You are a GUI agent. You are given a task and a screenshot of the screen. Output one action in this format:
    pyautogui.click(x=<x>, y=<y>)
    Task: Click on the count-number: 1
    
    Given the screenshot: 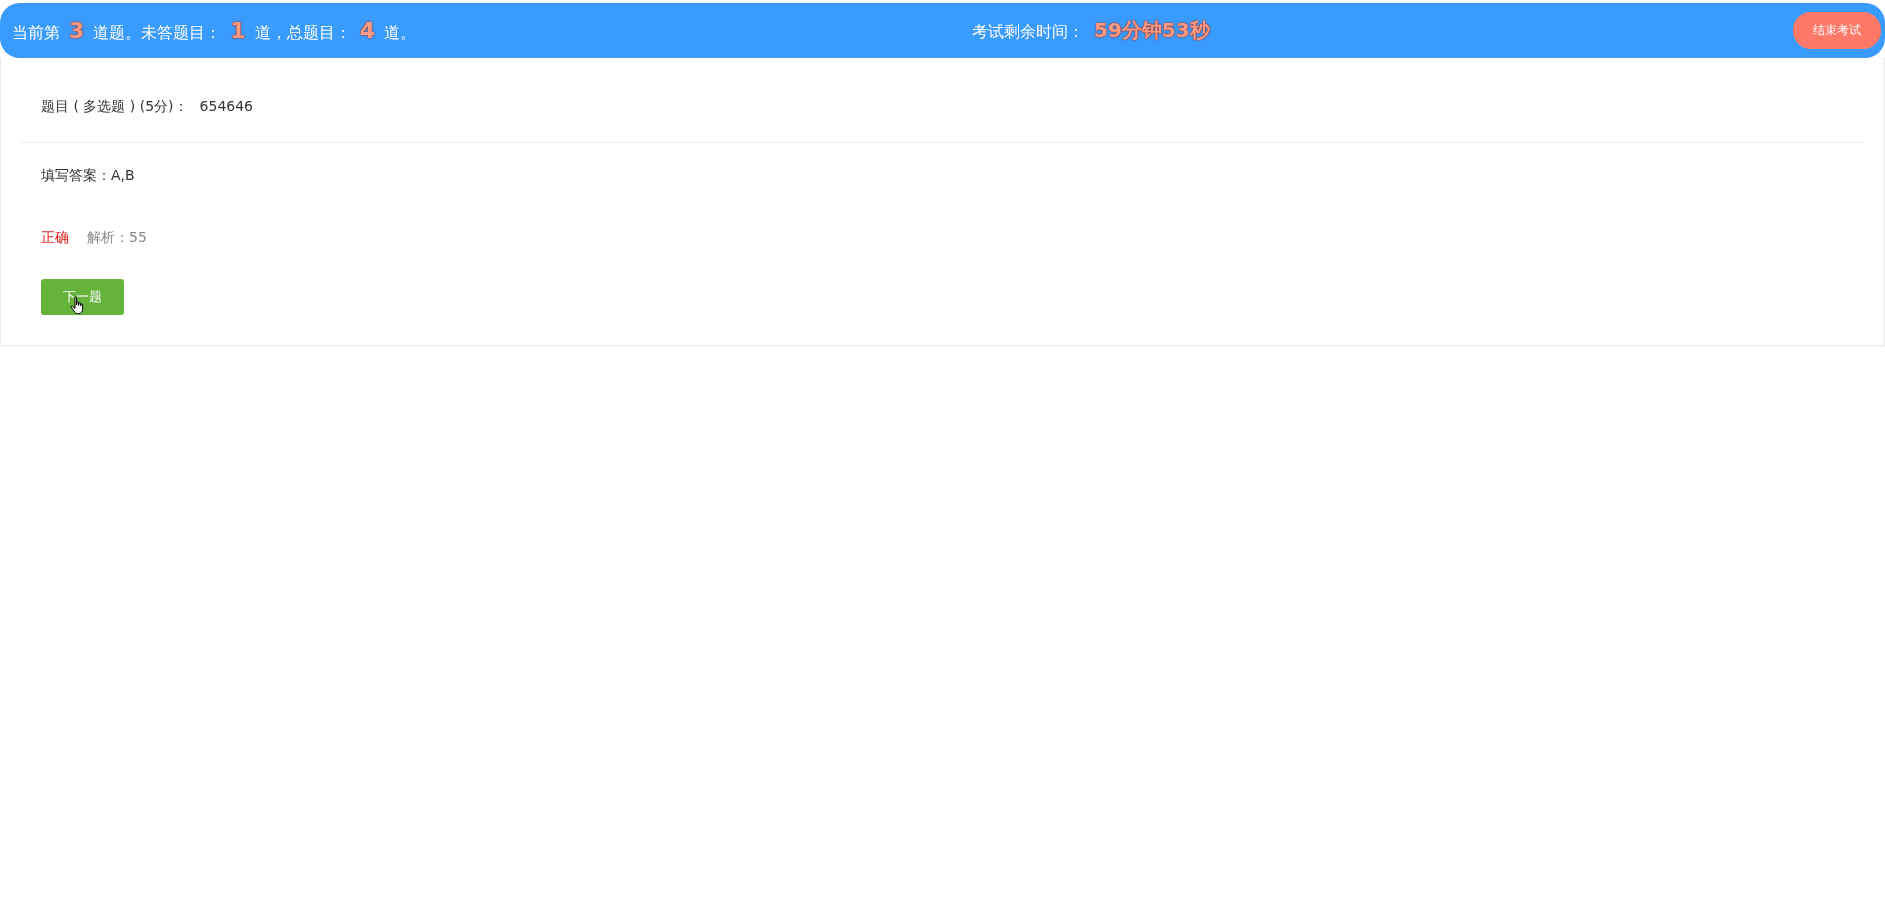 What is the action you would take?
    pyautogui.click(x=238, y=30)
    